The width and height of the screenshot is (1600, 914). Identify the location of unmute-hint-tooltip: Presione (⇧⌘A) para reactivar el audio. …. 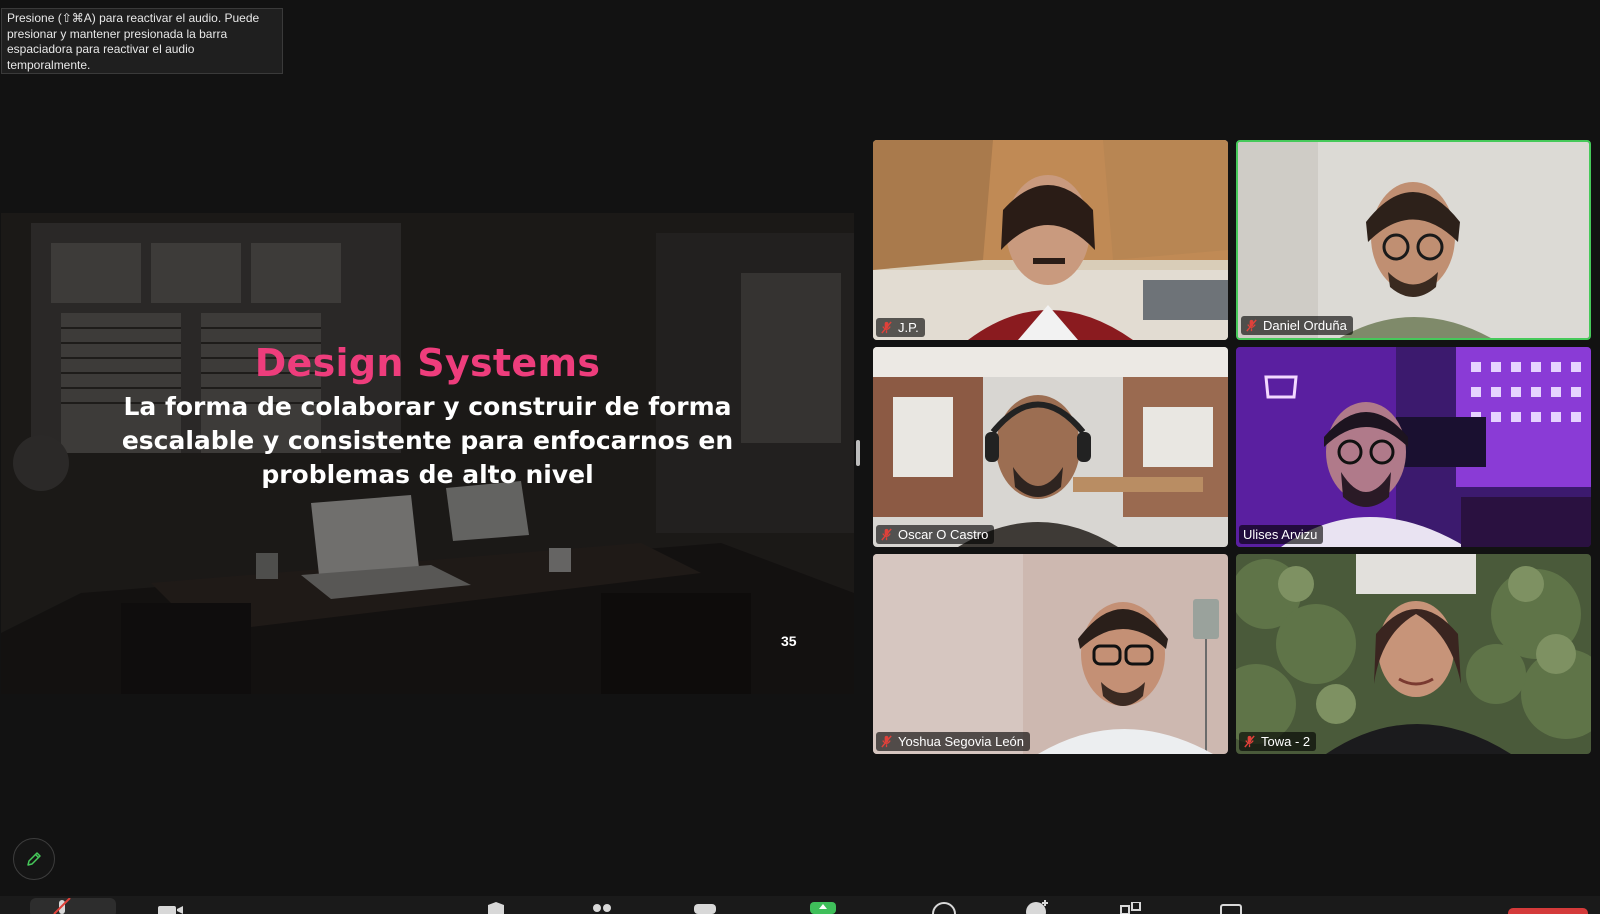
(142, 41).